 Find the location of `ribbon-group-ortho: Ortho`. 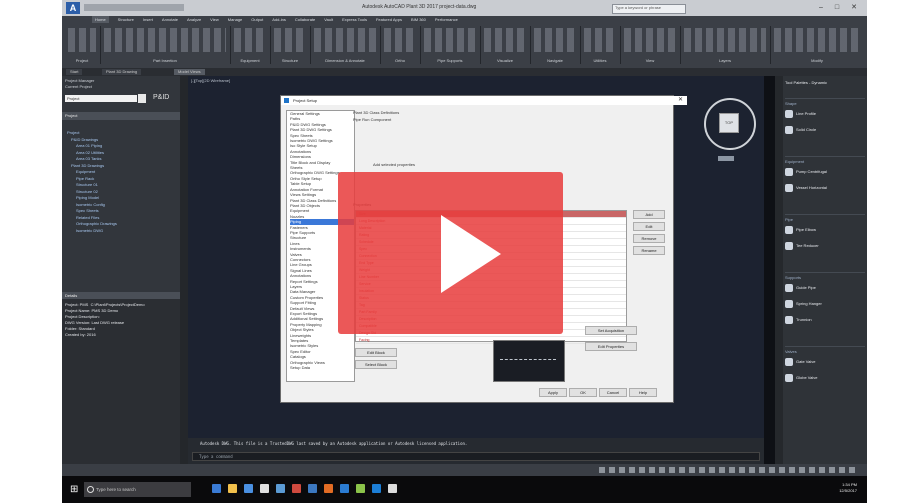

ribbon-group-ortho: Ortho is located at coordinates (400, 45).